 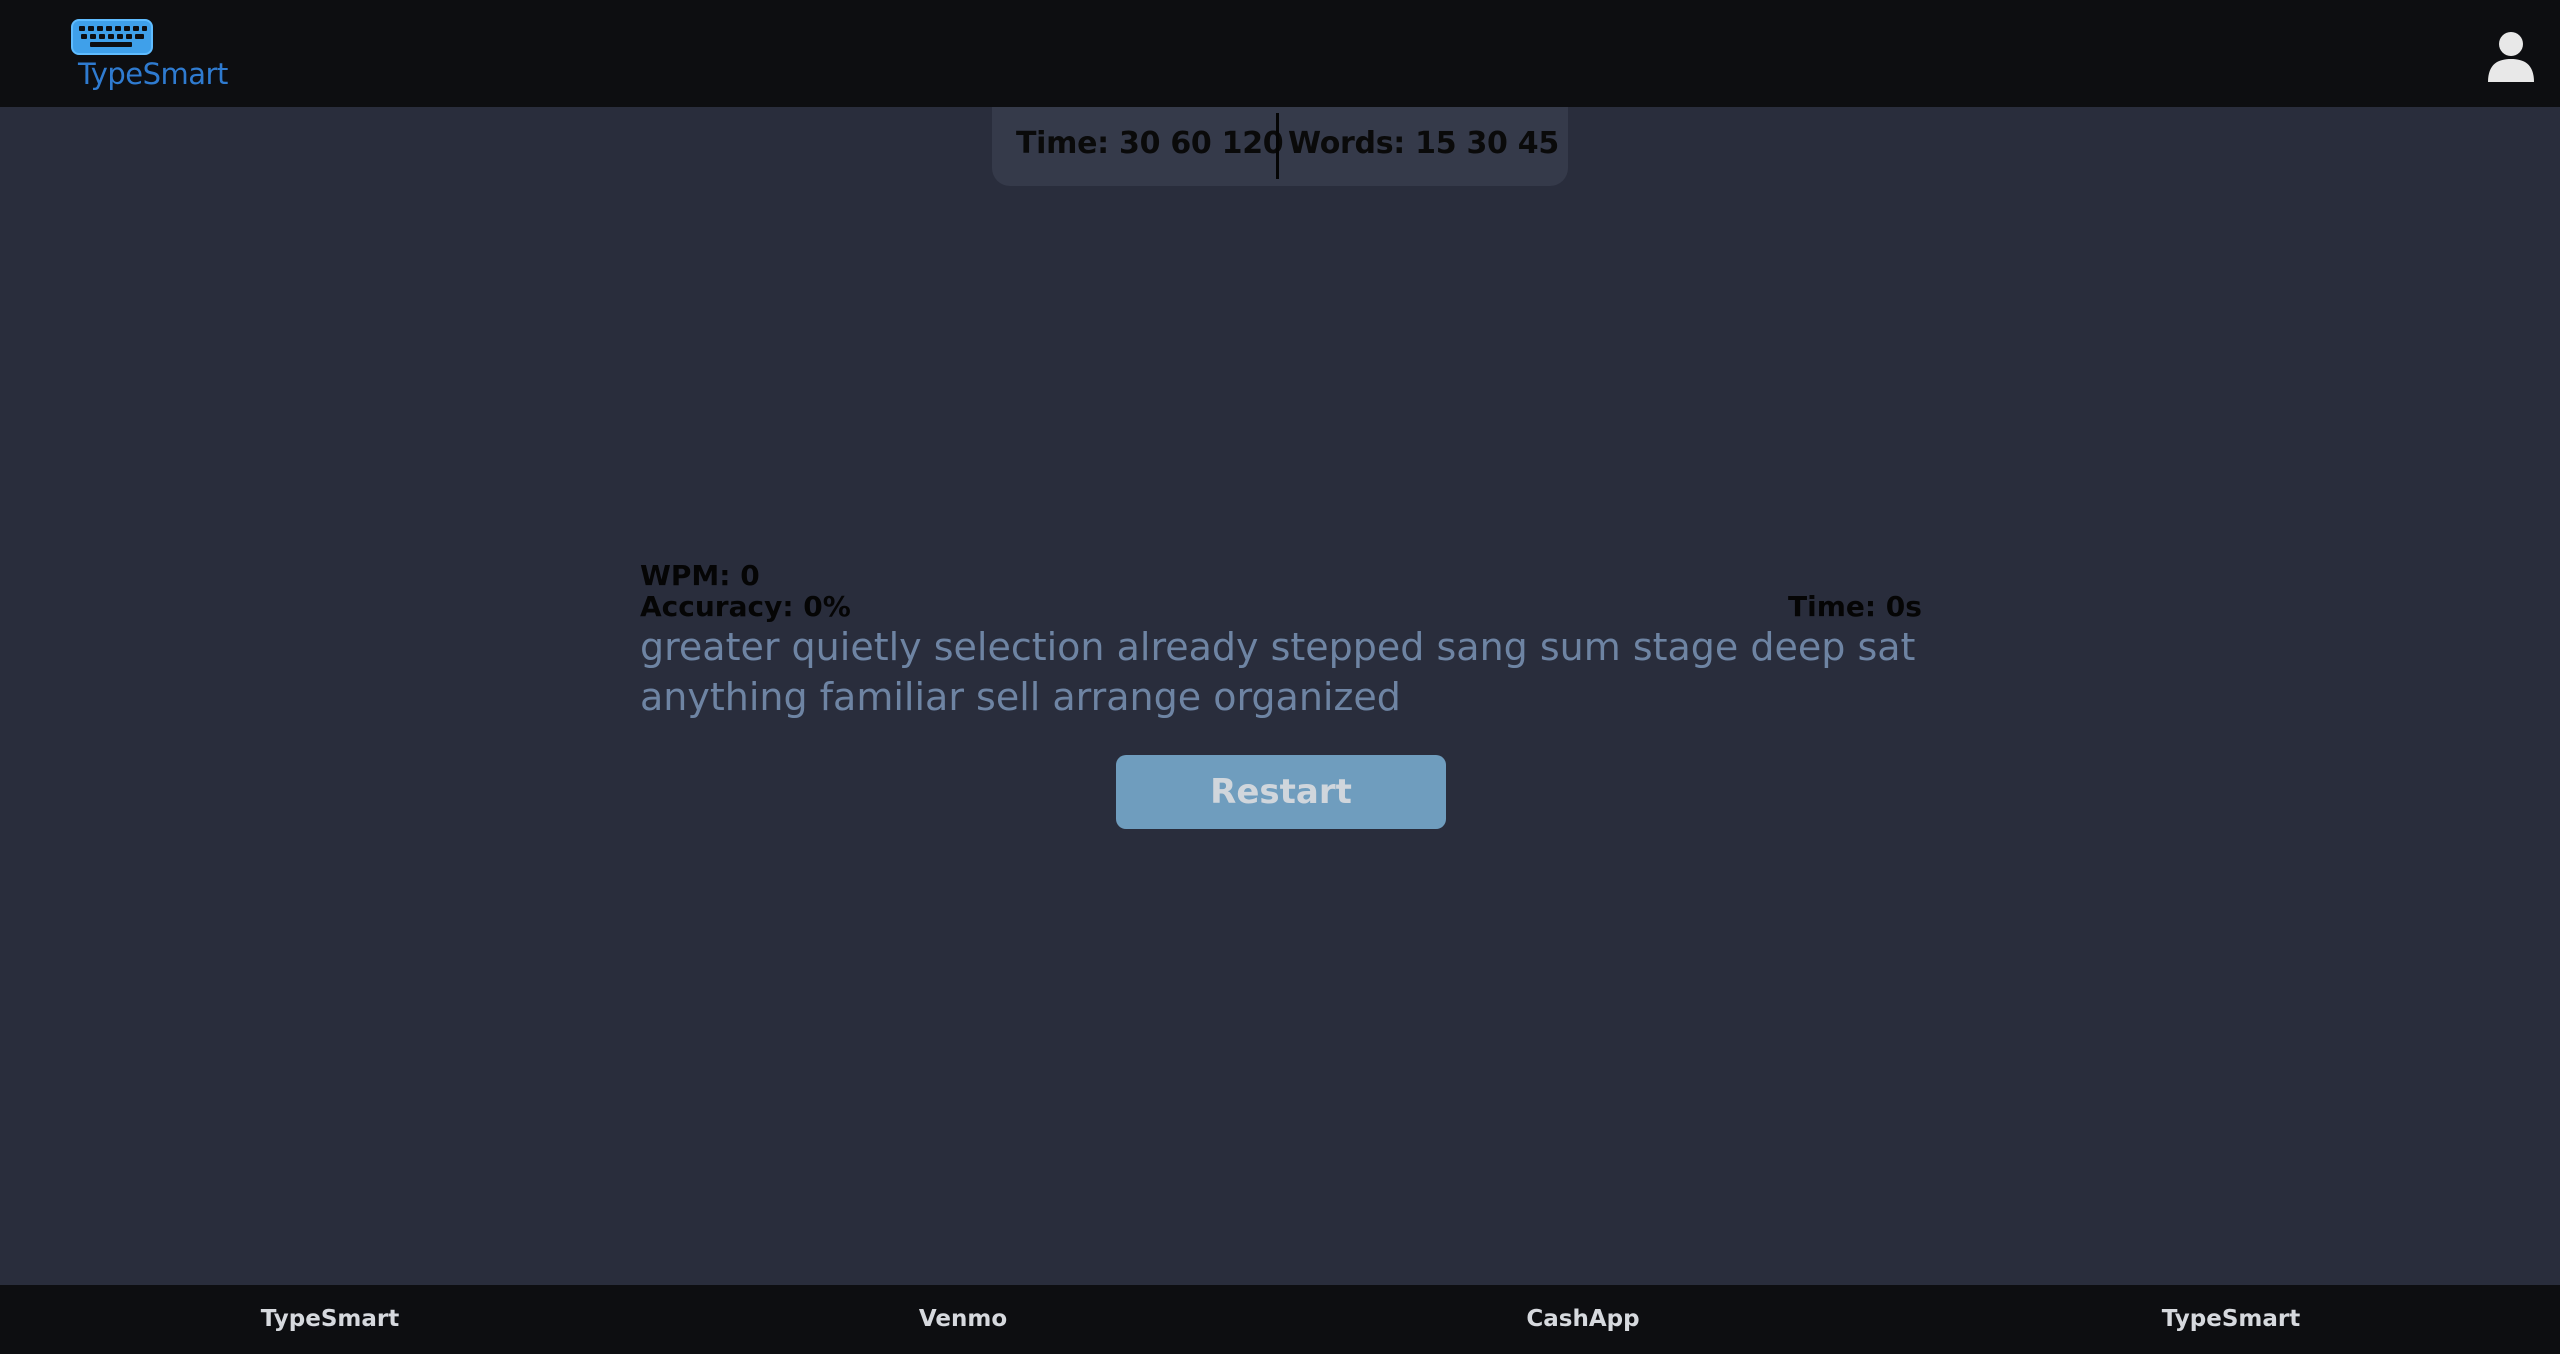 What do you see at coordinates (112, 37) in the screenshot?
I see `keyboard-icon` at bounding box center [112, 37].